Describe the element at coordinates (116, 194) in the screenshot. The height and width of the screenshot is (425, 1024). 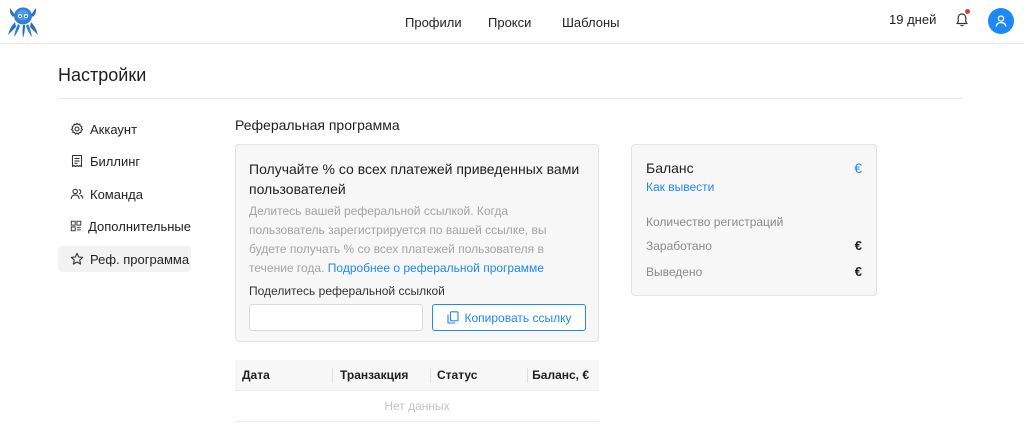
I see `sidebar-item-label: Команда` at that location.